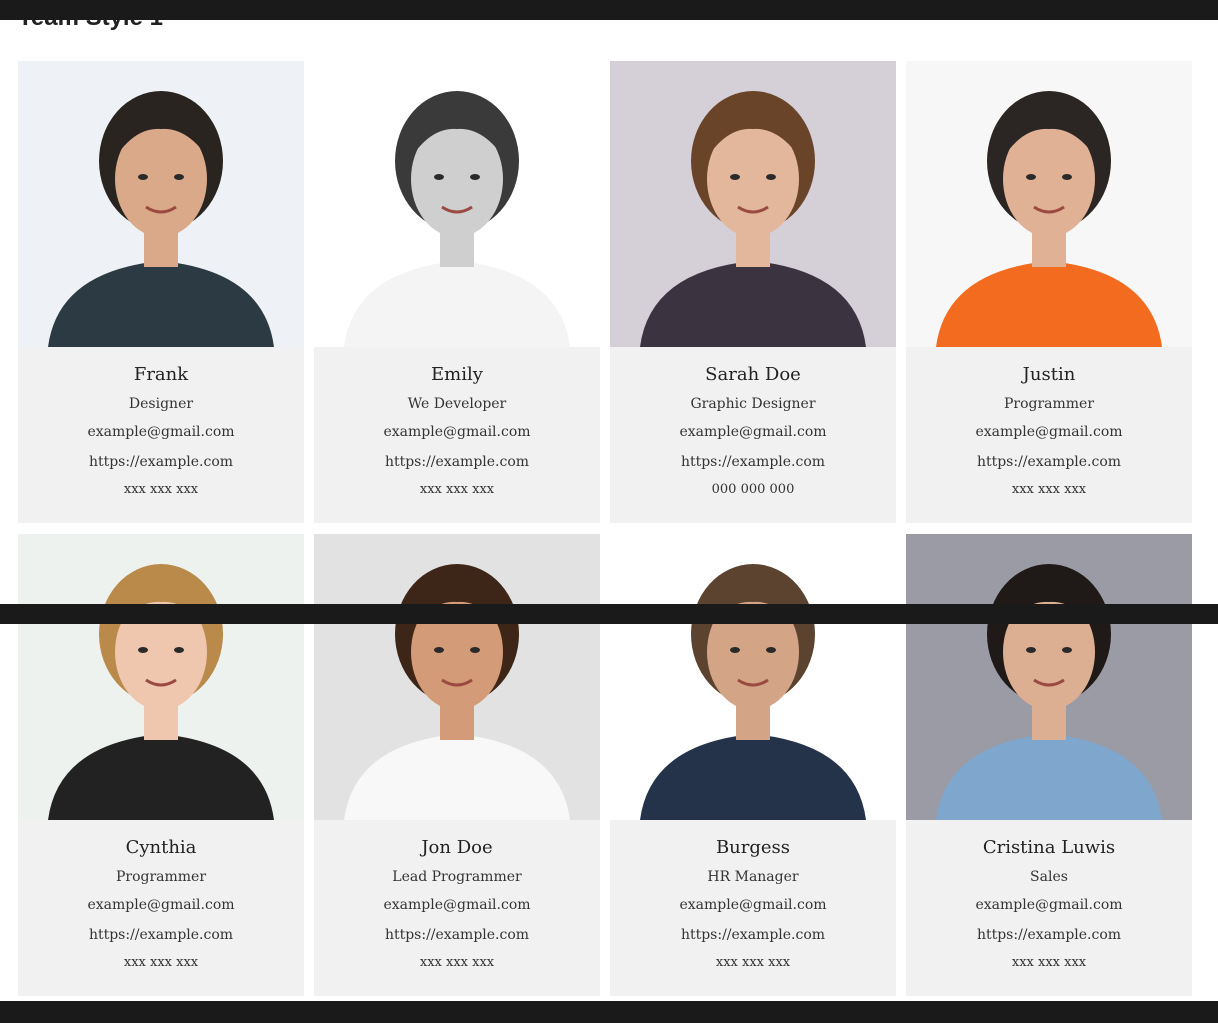  Describe the element at coordinates (1049, 374) in the screenshot. I see `member-name: Justin` at that location.